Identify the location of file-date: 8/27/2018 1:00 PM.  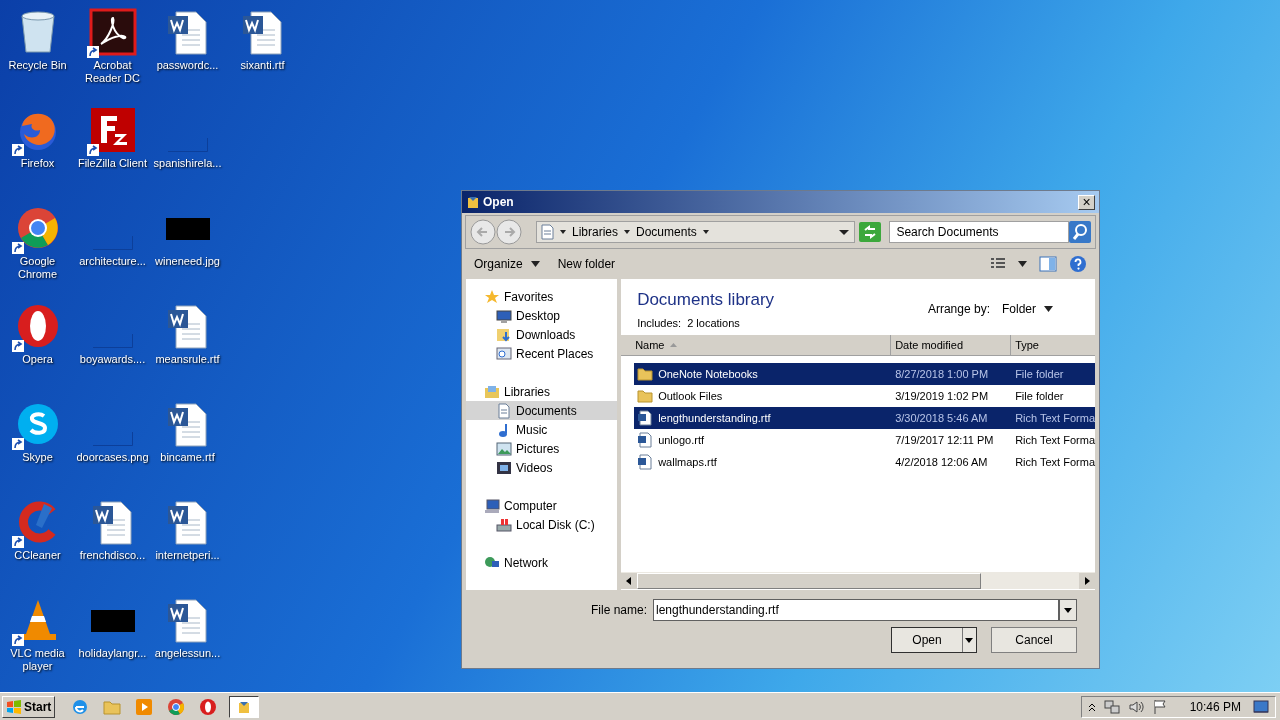
(942, 374).